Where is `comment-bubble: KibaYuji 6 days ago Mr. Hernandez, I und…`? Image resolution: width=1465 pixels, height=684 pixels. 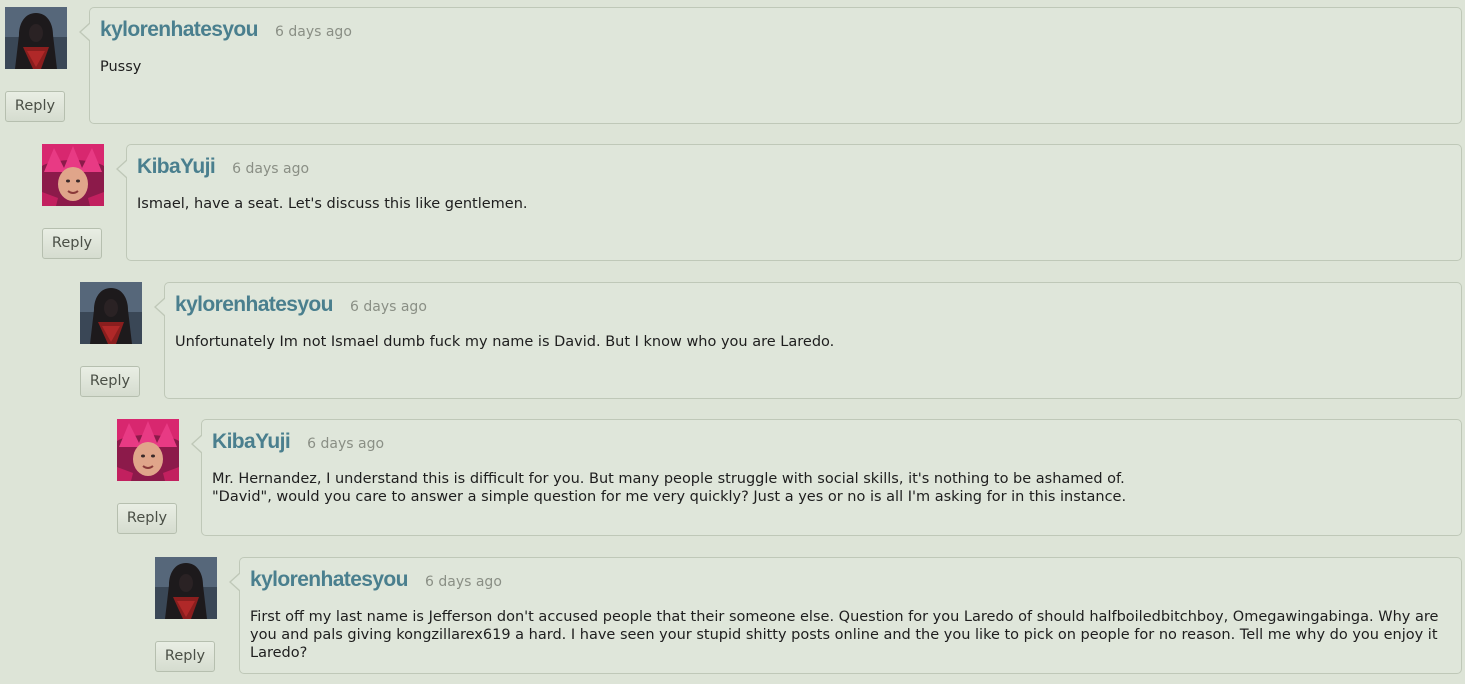
comment-bubble: KibaYuji 6 days ago Mr. Hernandez, I und… is located at coordinates (826, 477).